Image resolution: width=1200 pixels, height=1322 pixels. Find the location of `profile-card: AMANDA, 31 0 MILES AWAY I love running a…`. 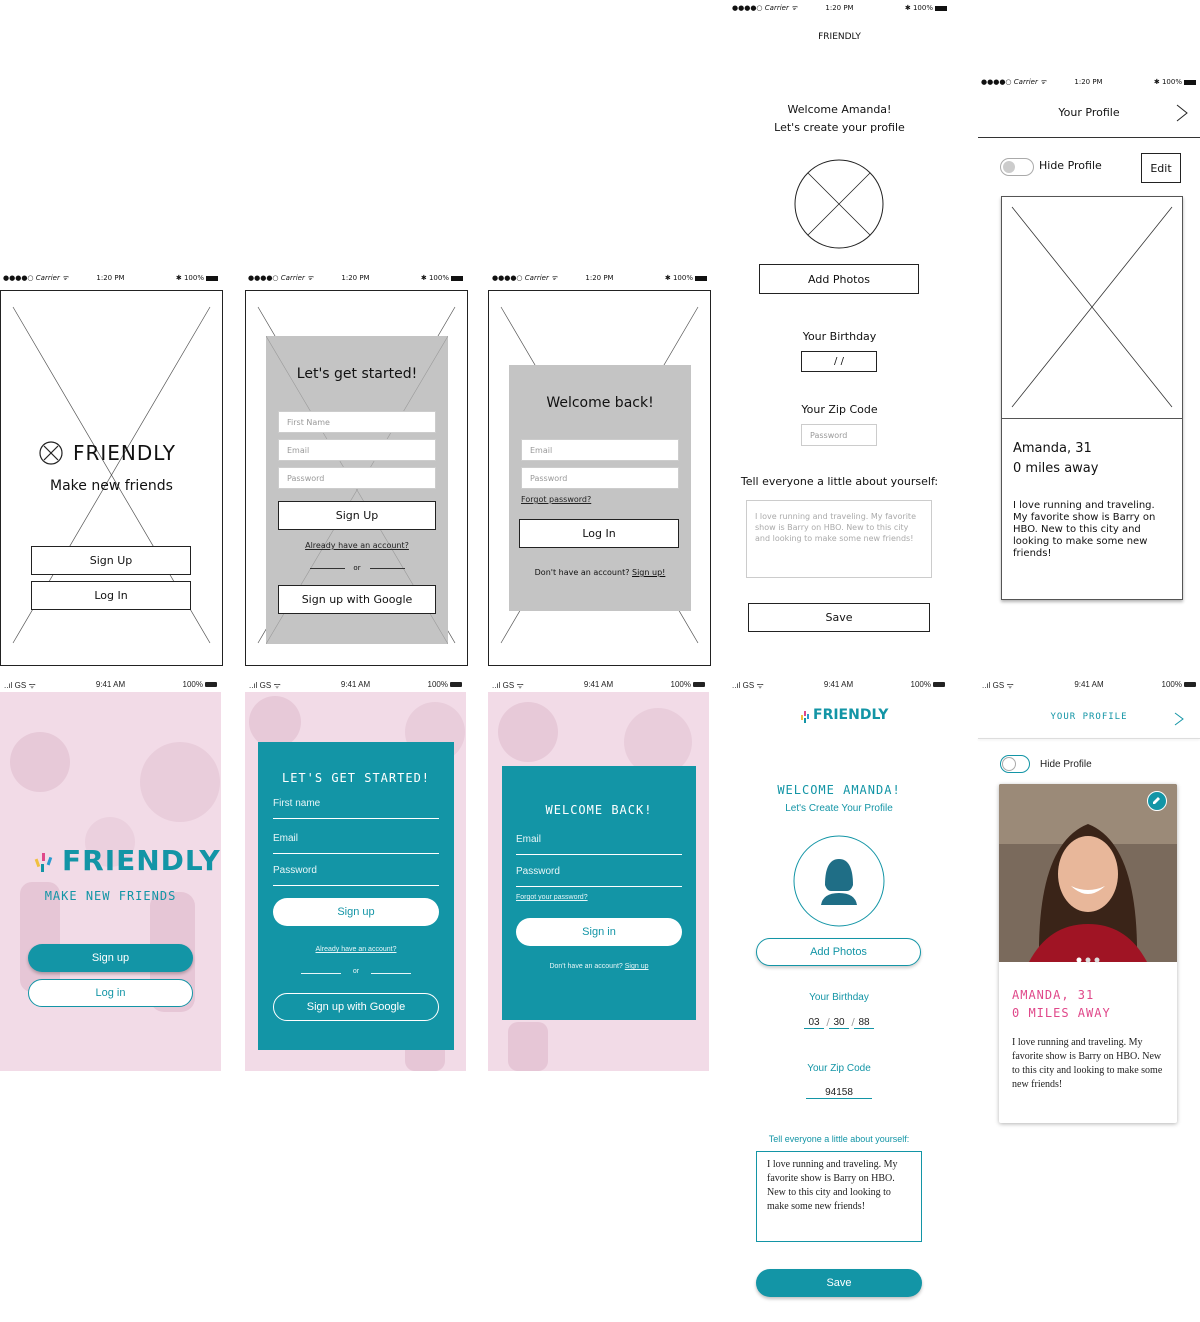

profile-card: AMANDA, 31 0 MILES AWAY I love running a… is located at coordinates (1088, 953).